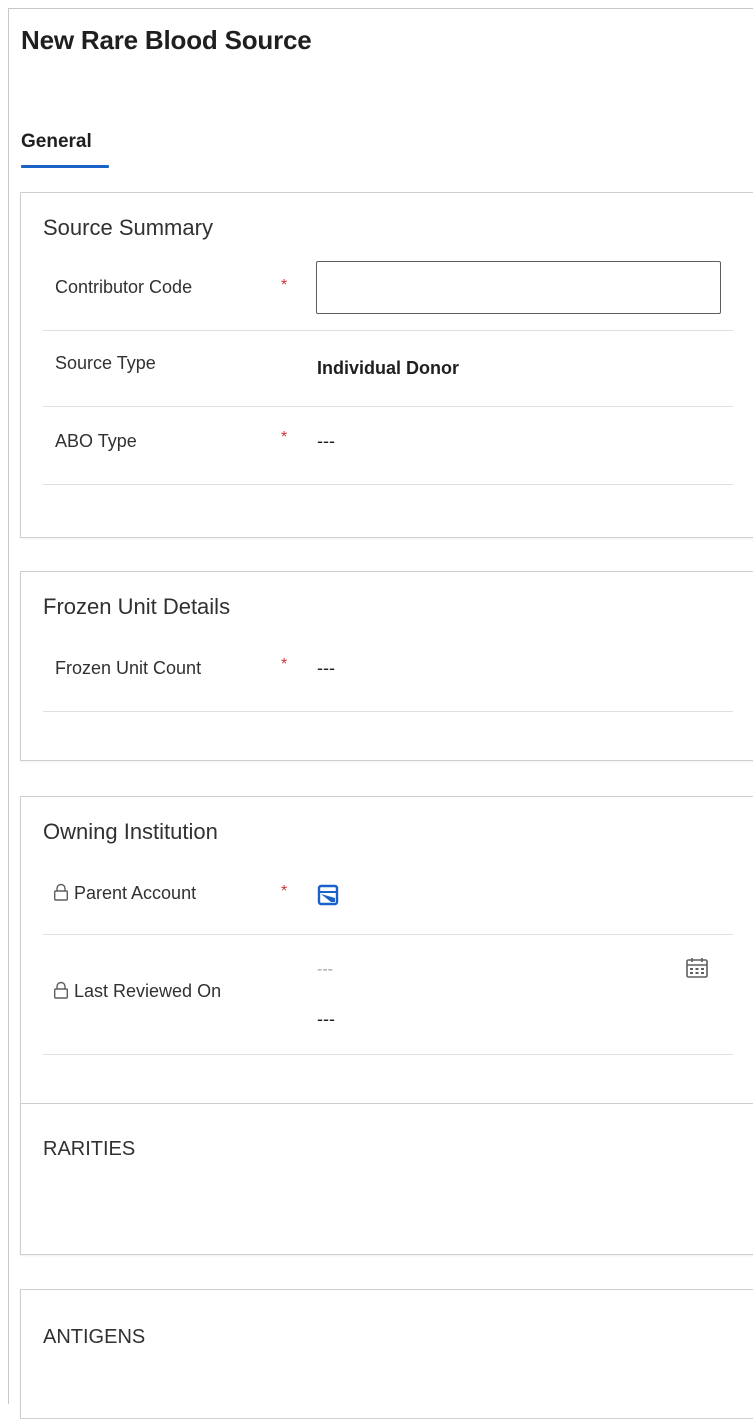  Describe the element at coordinates (130, 831) in the screenshot. I see `section-title: Owning Institution` at that location.